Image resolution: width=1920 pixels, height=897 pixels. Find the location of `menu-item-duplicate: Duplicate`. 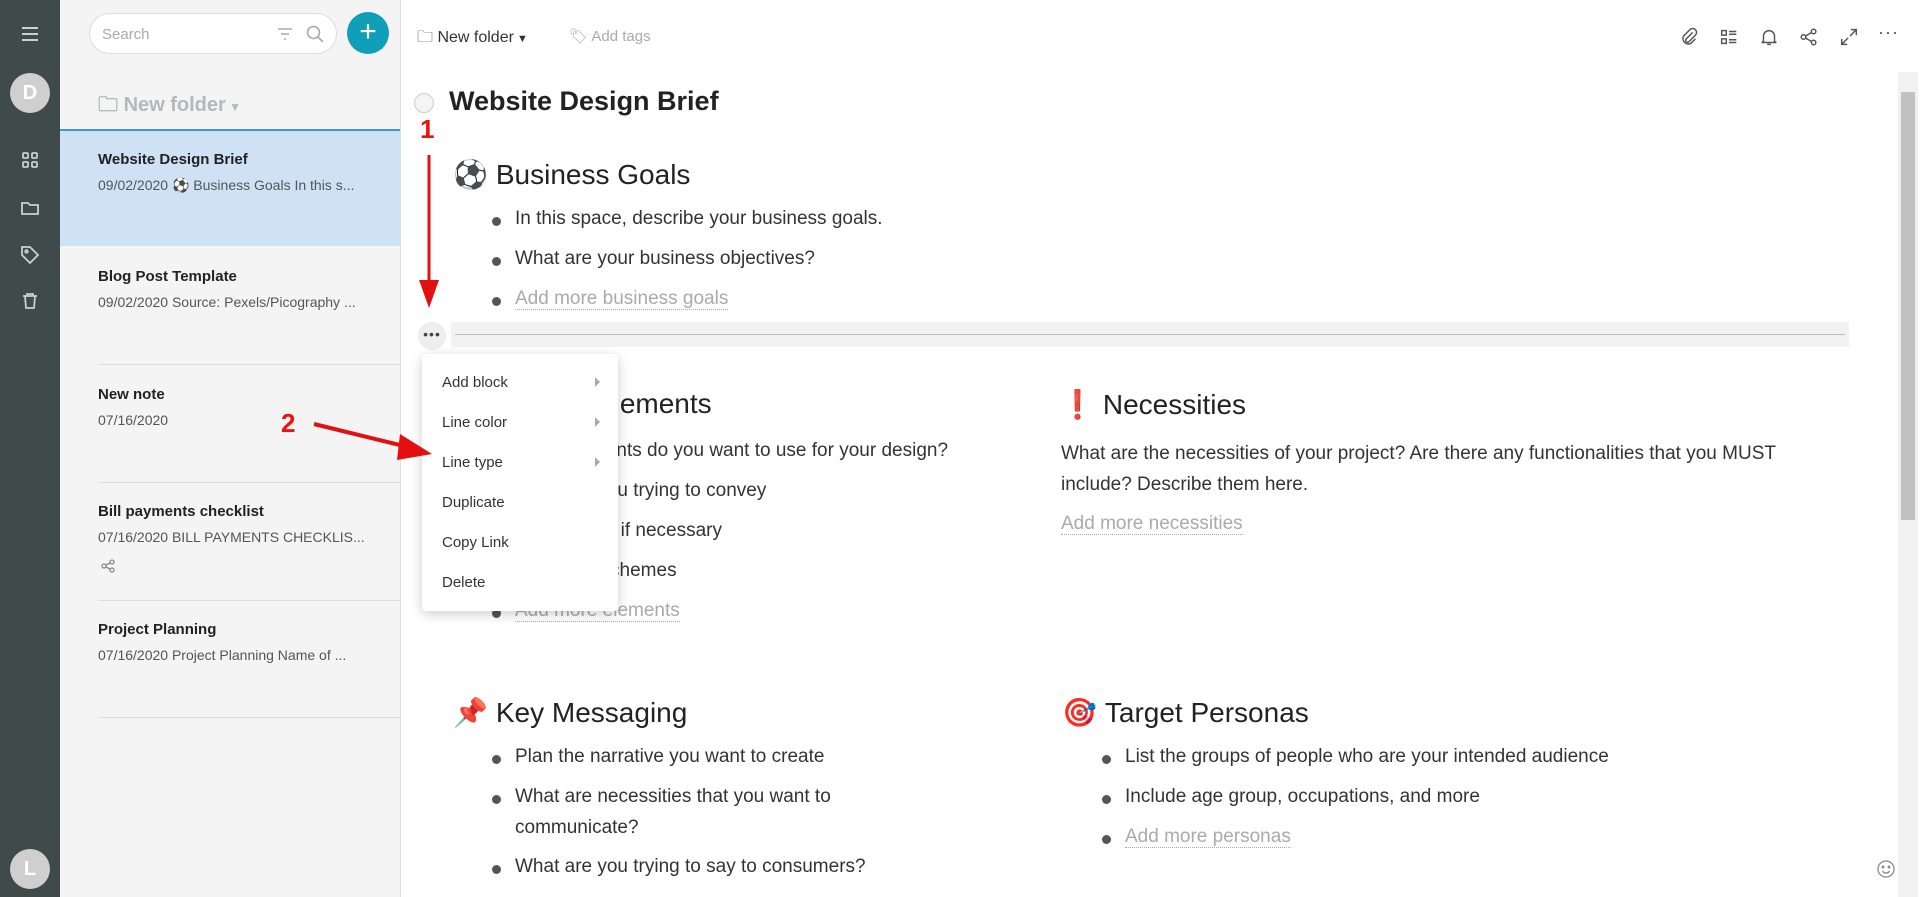

menu-item-duplicate: Duplicate is located at coordinates (522, 502).